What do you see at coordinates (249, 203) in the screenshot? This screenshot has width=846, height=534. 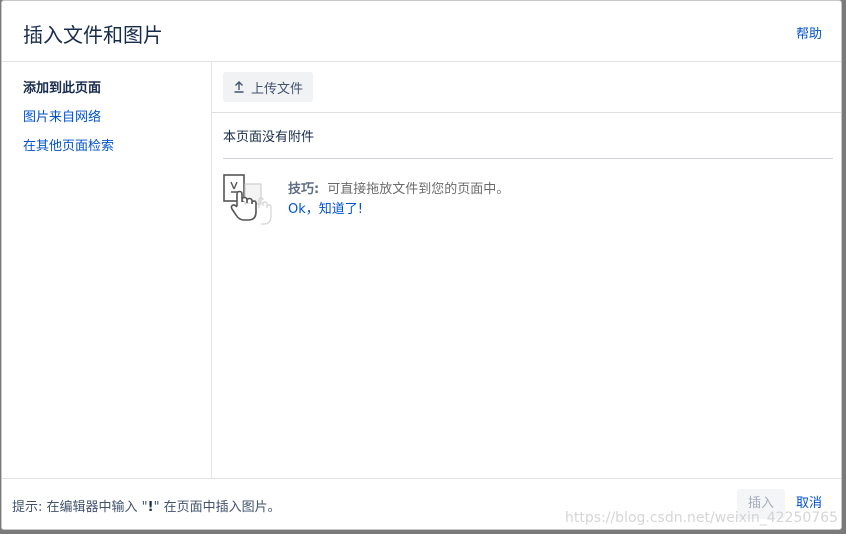 I see `drag-hand-icon` at bounding box center [249, 203].